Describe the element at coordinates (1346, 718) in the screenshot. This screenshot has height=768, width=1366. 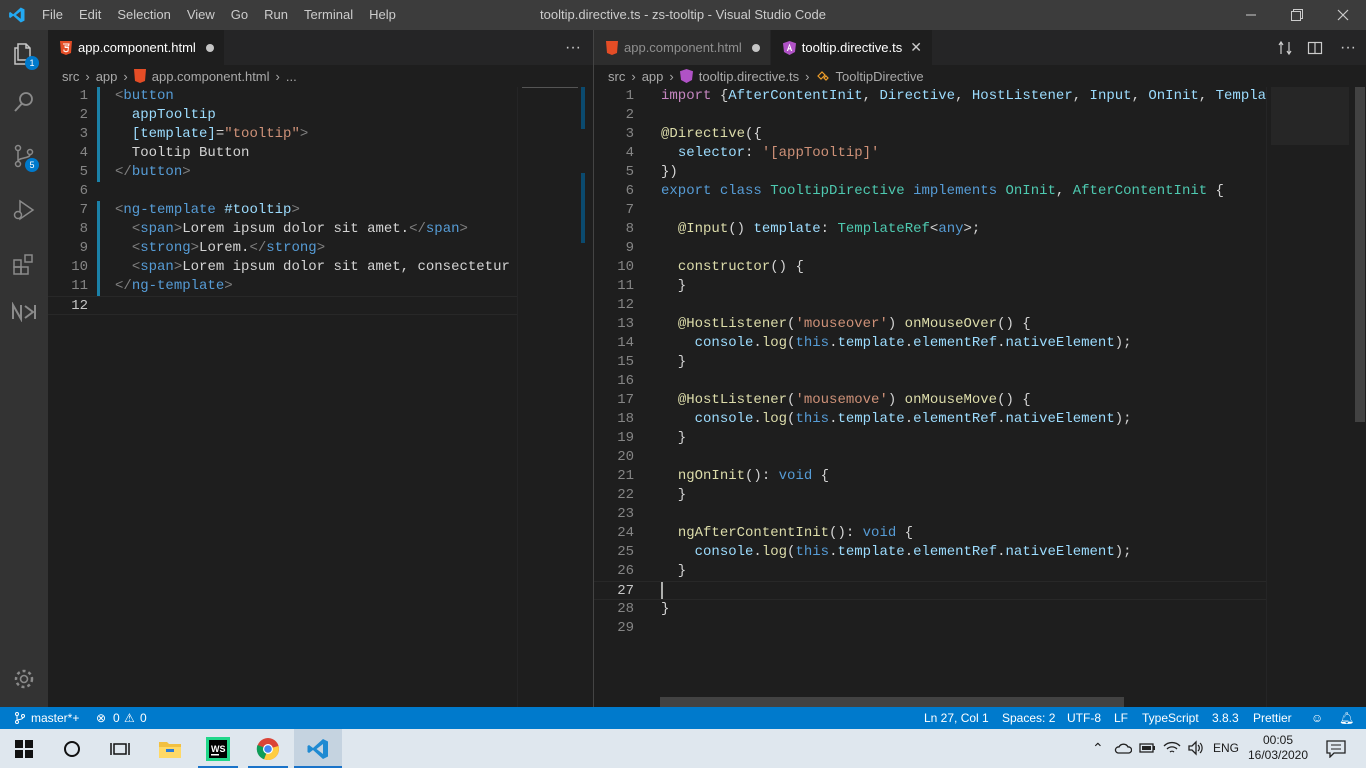
I see `notifications-bell-icon: 🔔︎` at that location.